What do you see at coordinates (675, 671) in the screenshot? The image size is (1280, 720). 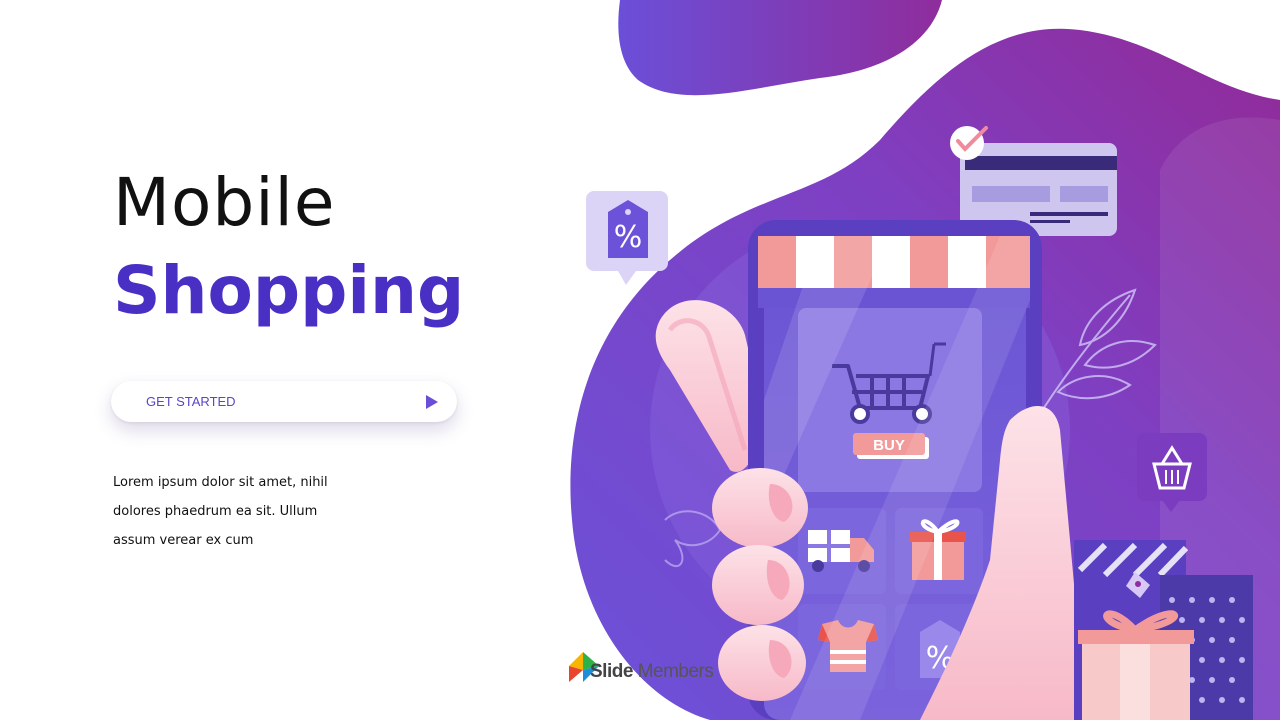 I see `brand-name-regular: Members` at bounding box center [675, 671].